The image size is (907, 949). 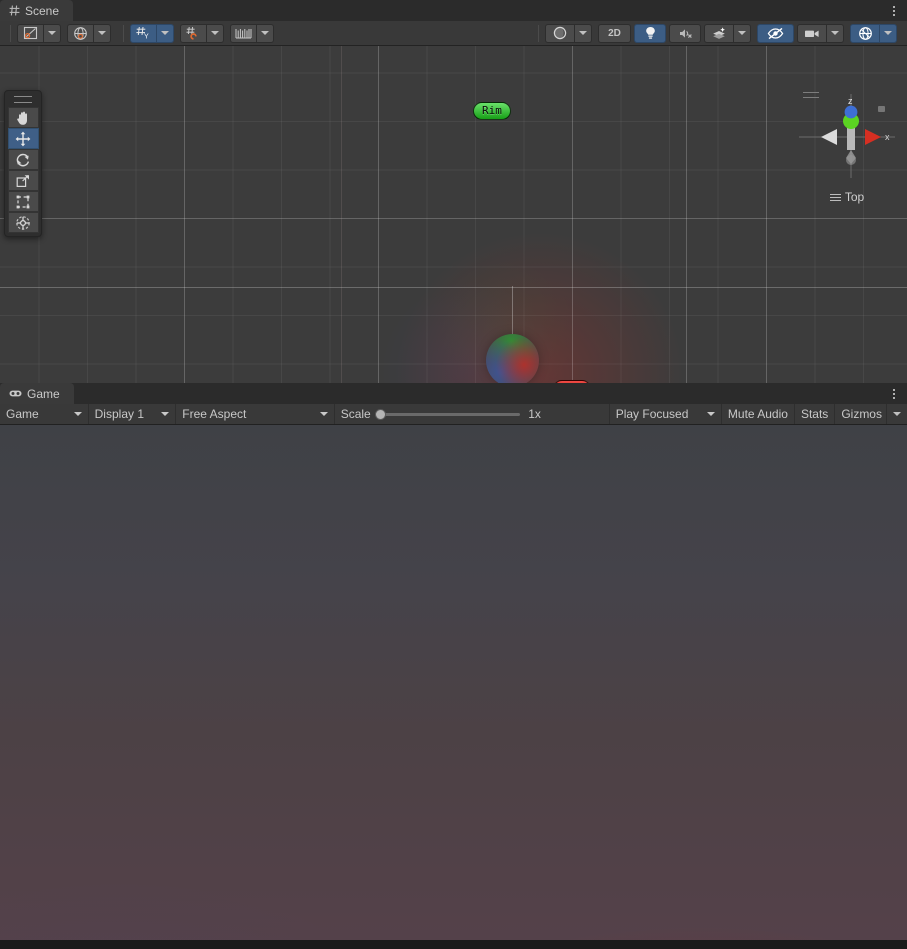 What do you see at coordinates (14, 10) in the screenshot?
I see `grid-hash-icon` at bounding box center [14, 10].